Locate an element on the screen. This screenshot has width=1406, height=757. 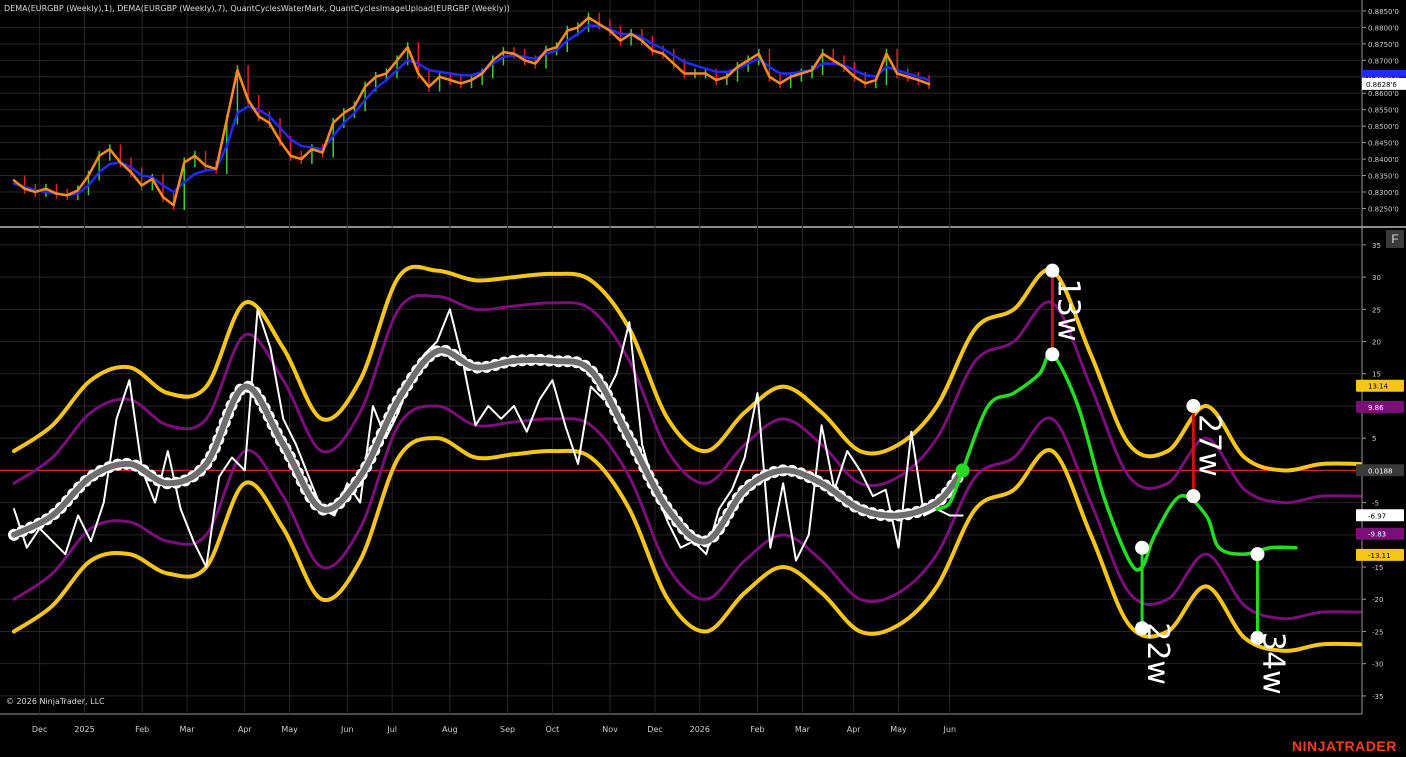
y-tick-label: 0.8700'0 is located at coordinates (1383, 61).